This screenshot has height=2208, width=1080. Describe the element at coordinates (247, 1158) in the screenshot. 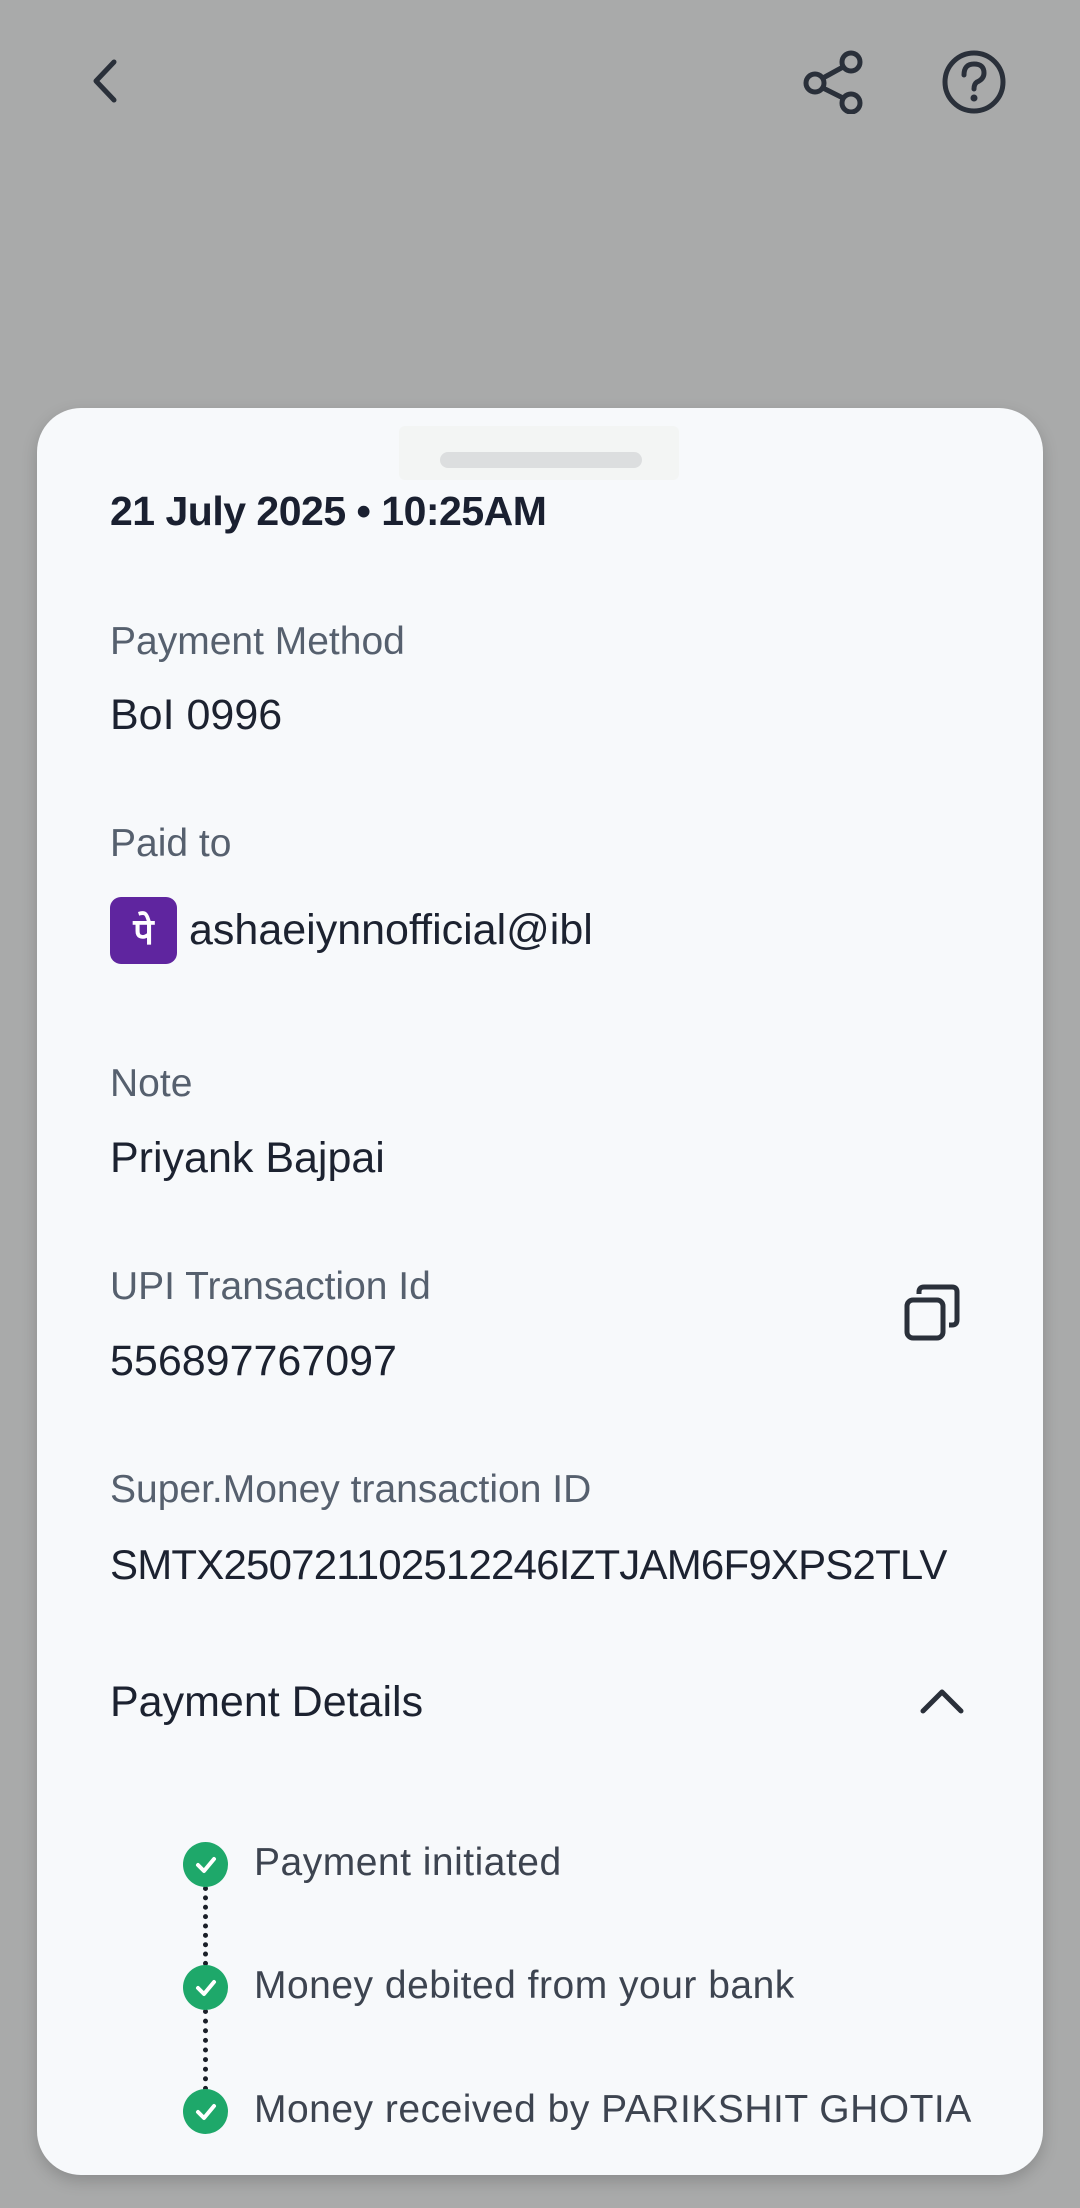

I see `note-value: Priyank Bajpai` at that location.